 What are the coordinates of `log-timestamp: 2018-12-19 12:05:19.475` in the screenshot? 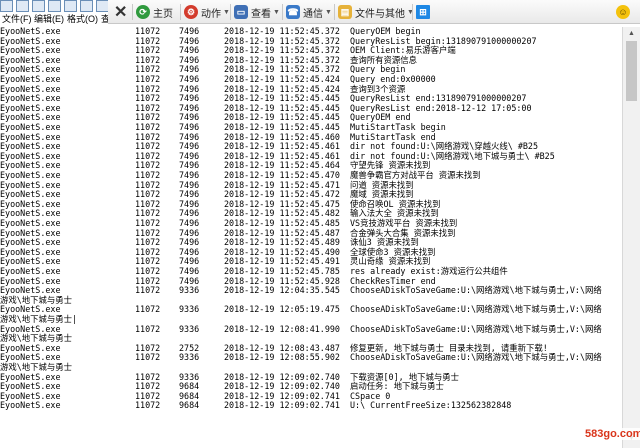 It's located at (282, 309).